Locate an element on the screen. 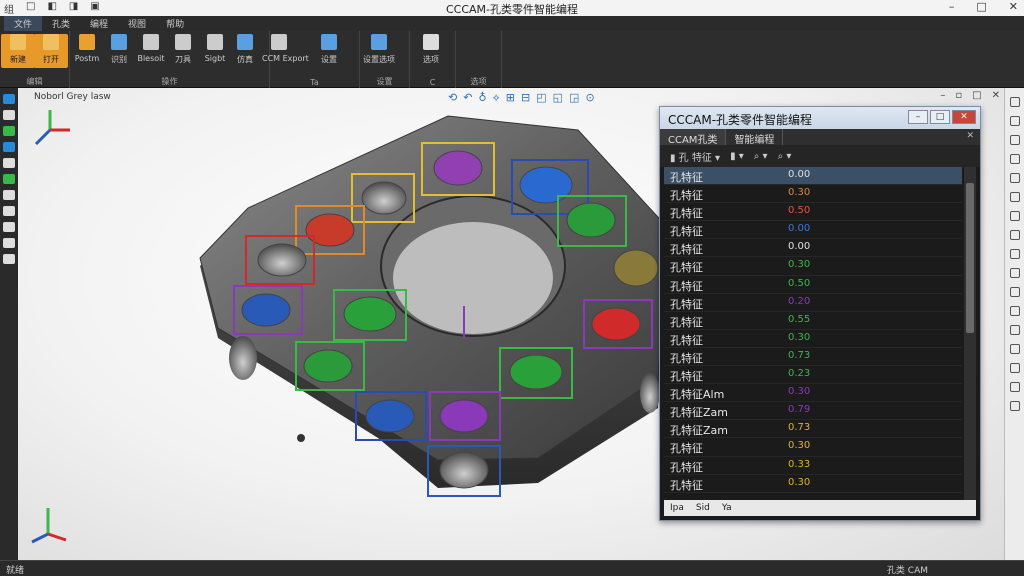 This screenshot has height=576, width=1024. list-item: 孔特征 0.20 is located at coordinates (813, 303).